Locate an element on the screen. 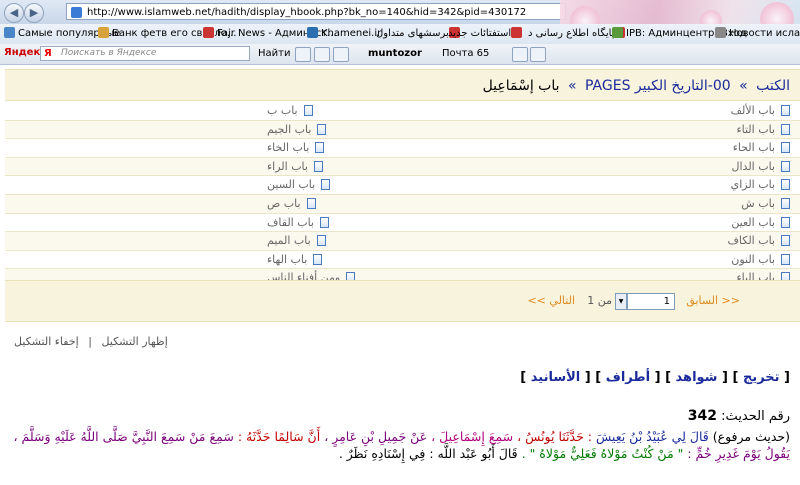 This screenshot has height=485, width=800. shawahid-link: شواهد is located at coordinates (697, 377).